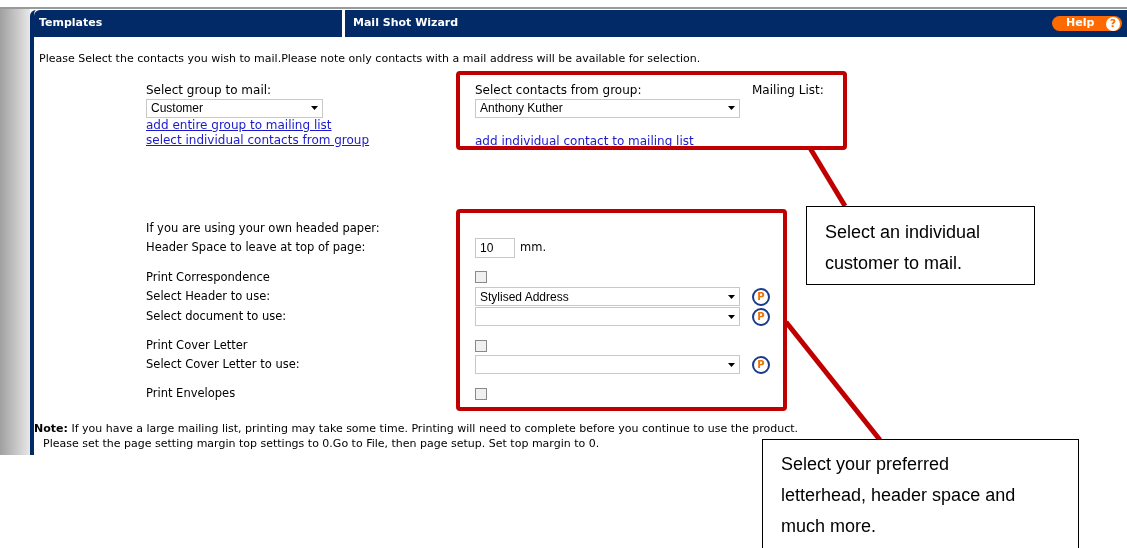 The height and width of the screenshot is (548, 1127). I want to click on number-field: 10, so click(495, 247).